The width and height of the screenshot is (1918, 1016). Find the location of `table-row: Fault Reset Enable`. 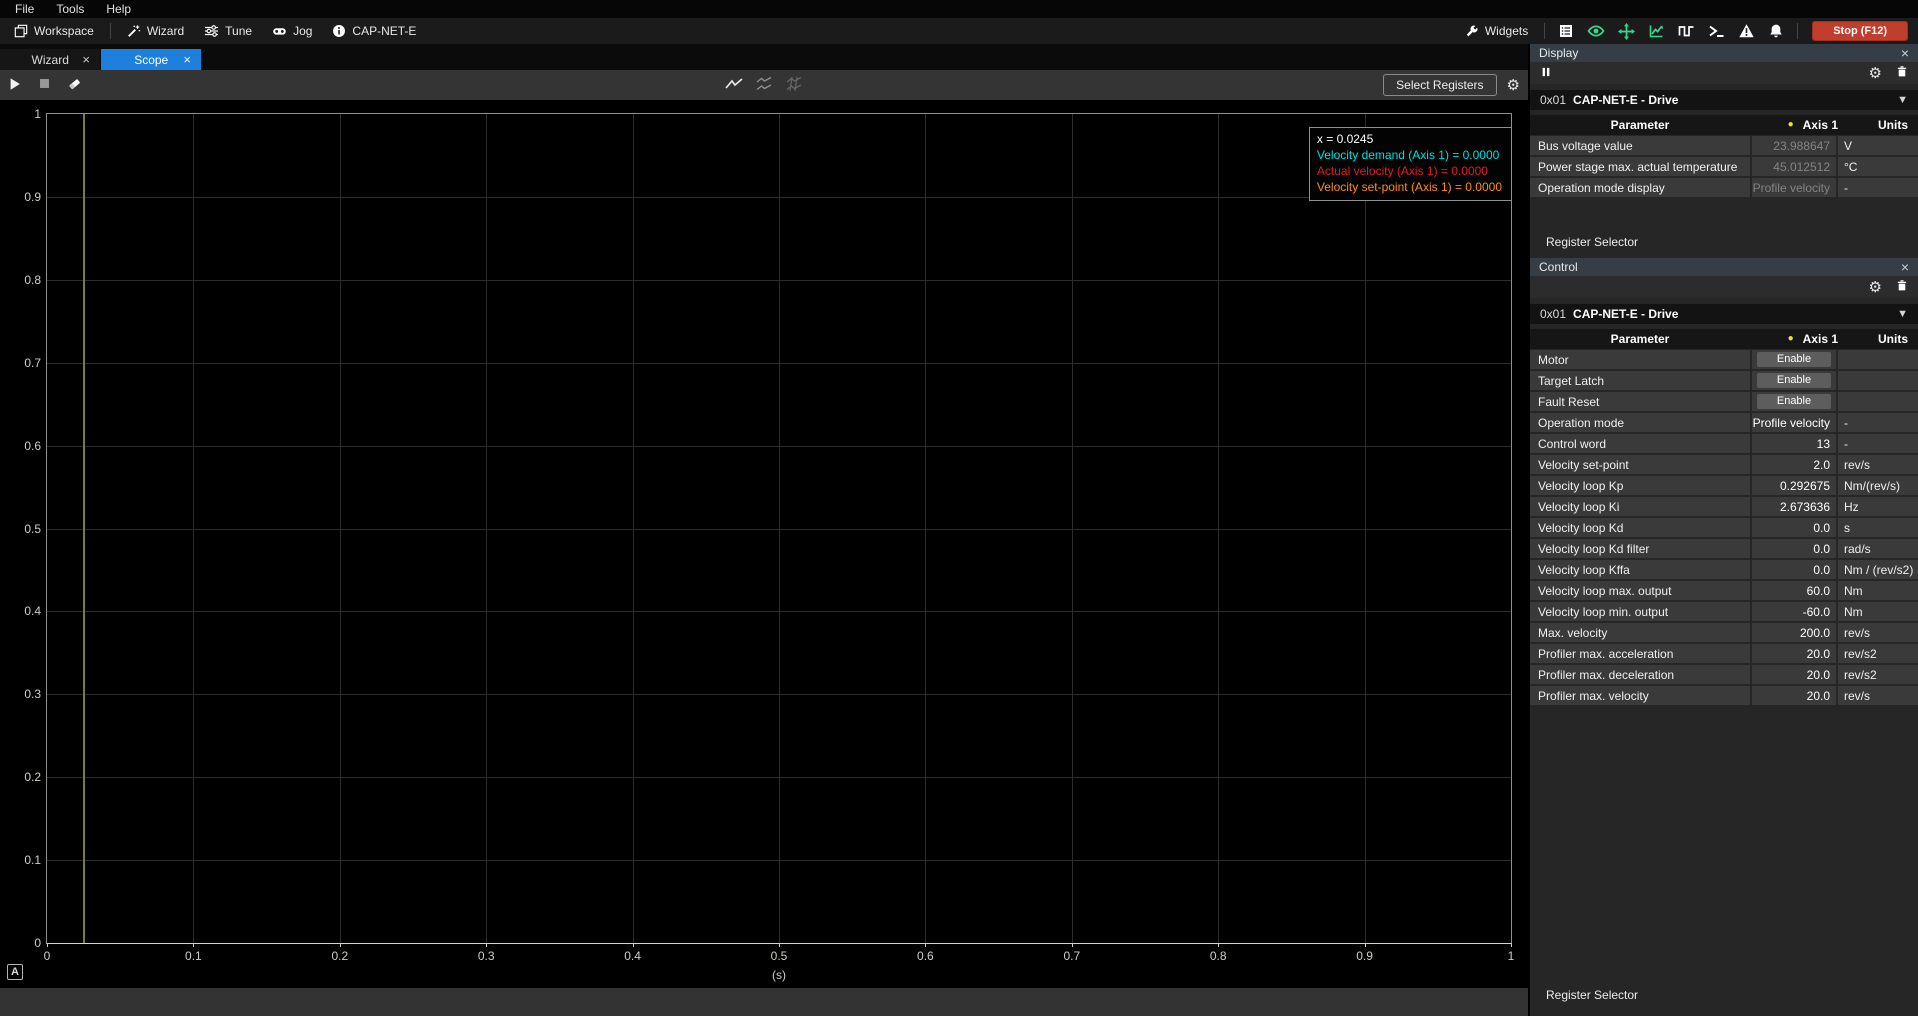

table-row: Fault Reset Enable is located at coordinates (1724, 401).